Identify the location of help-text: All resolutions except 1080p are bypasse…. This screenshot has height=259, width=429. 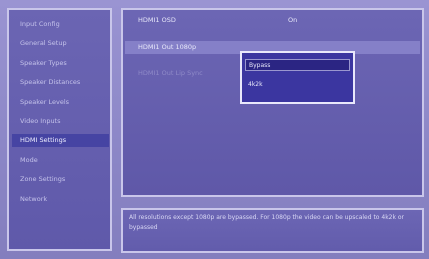
(267, 222).